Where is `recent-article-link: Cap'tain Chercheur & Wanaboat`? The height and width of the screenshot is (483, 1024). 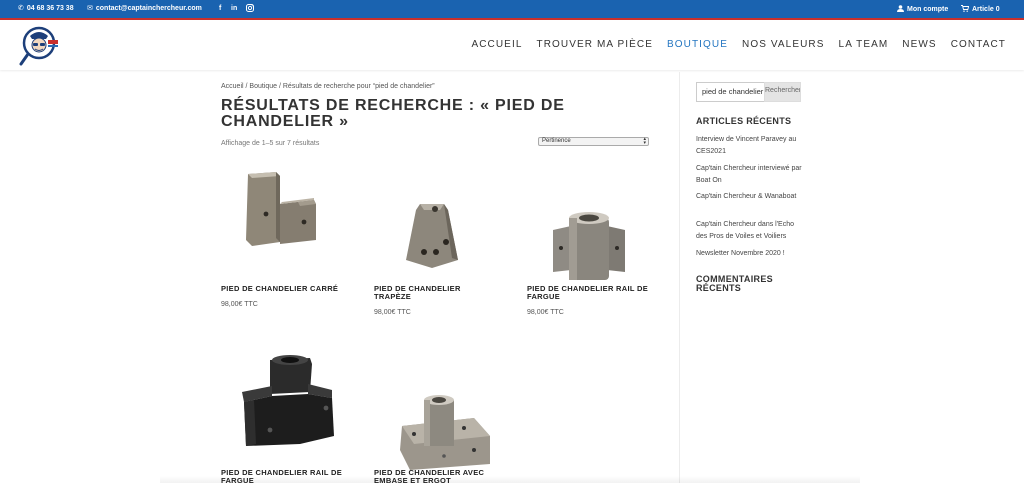
recent-article-link: Cap'tain Chercheur & Wanaboat is located at coordinates (751, 197).